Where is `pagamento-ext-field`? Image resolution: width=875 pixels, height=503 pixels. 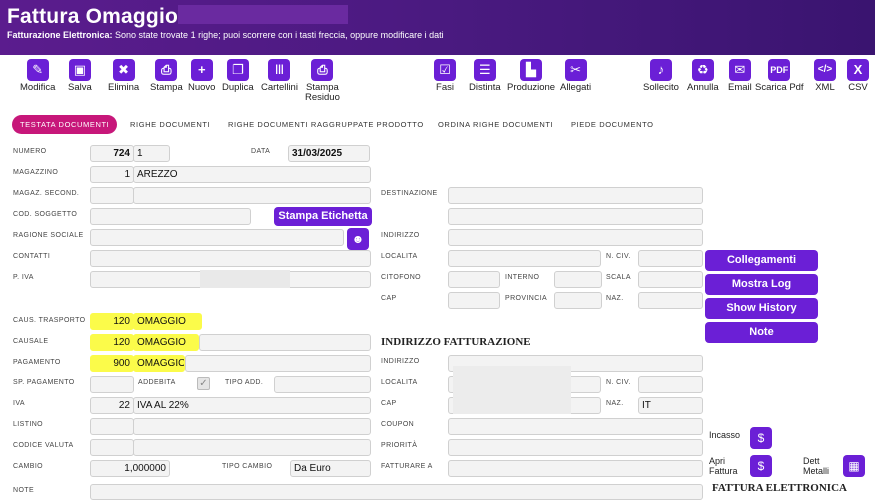
pagamento-ext-field is located at coordinates (278, 363).